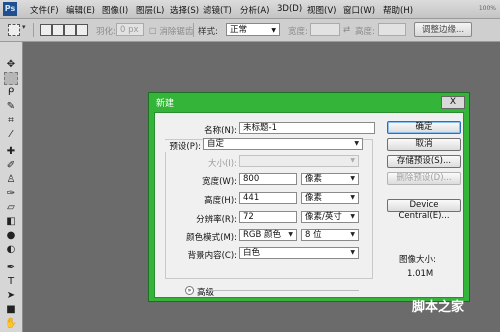  I want to click on name-label: 名称(N):, so click(220, 131).